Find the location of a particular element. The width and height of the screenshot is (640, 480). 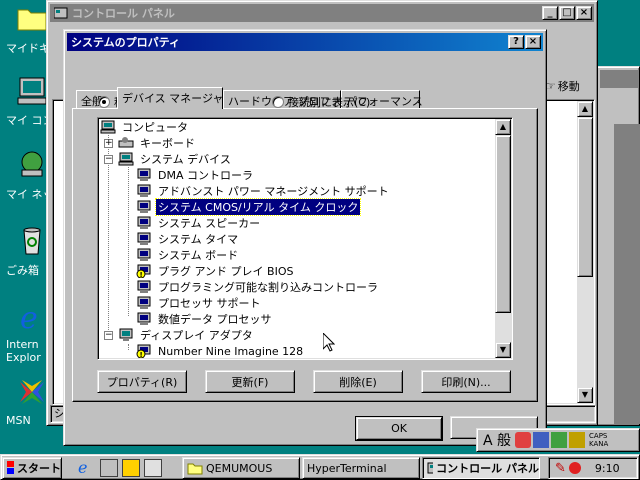

tree-item-display-adapters: ディスプレイ アダプタ is located at coordinates (186, 335).